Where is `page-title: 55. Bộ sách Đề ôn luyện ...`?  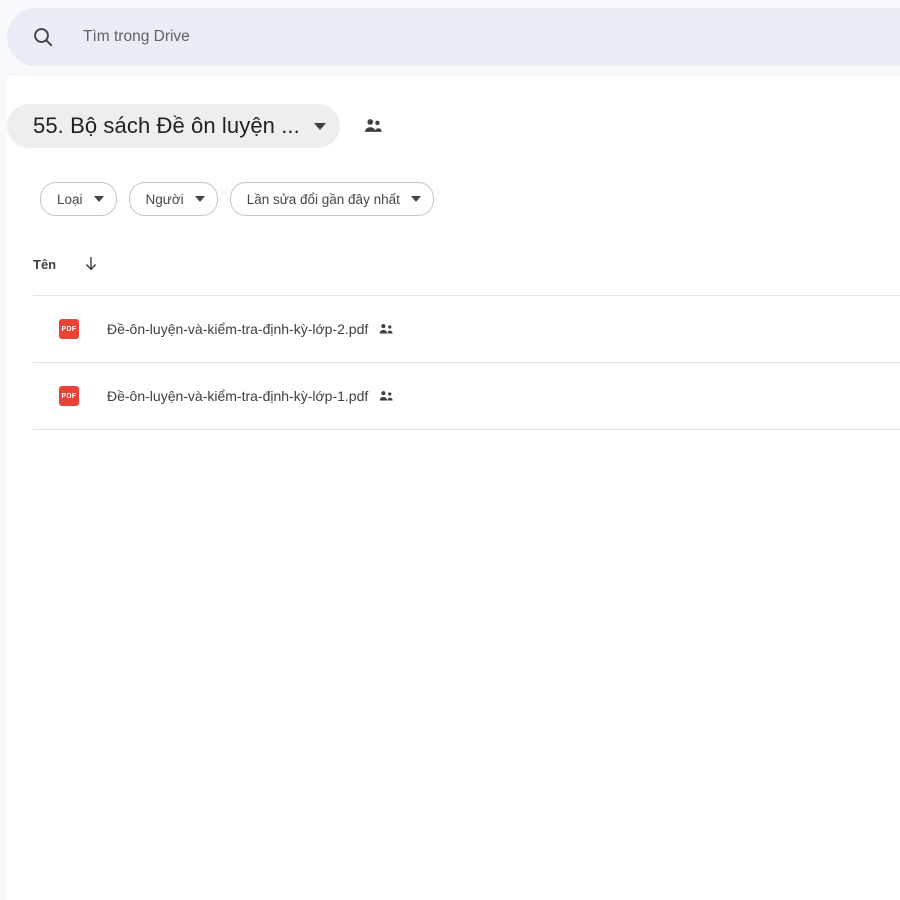 page-title: 55. Bộ sách Đề ôn luyện ... is located at coordinates (166, 125).